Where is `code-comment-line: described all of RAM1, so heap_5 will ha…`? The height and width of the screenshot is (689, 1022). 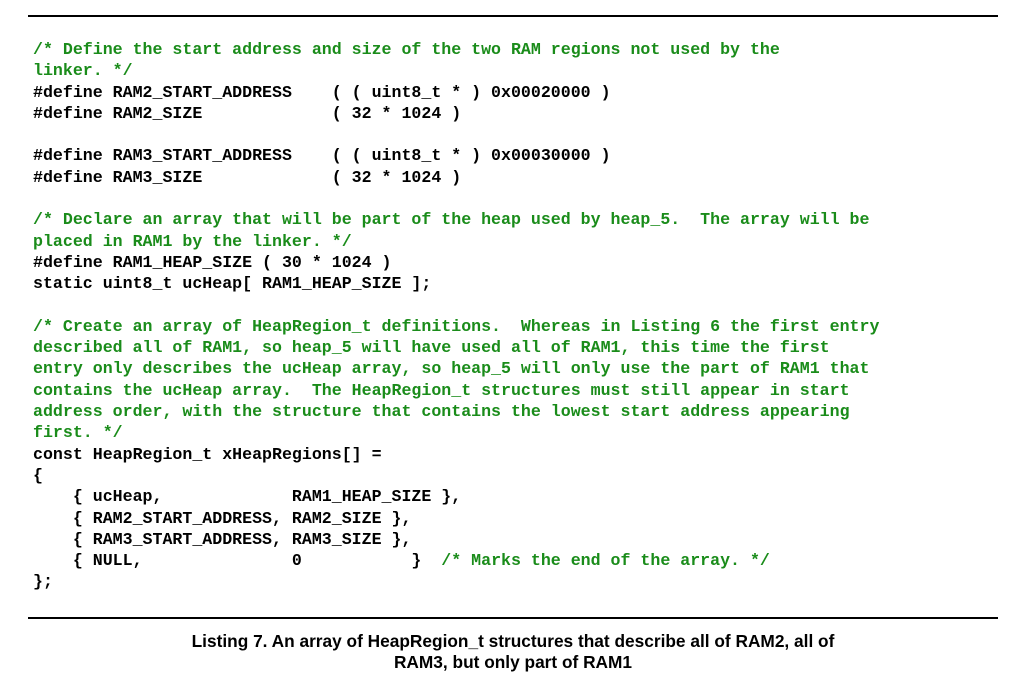
code-comment-line: described all of RAM1, so heap_5 will ha… is located at coordinates (515, 347).